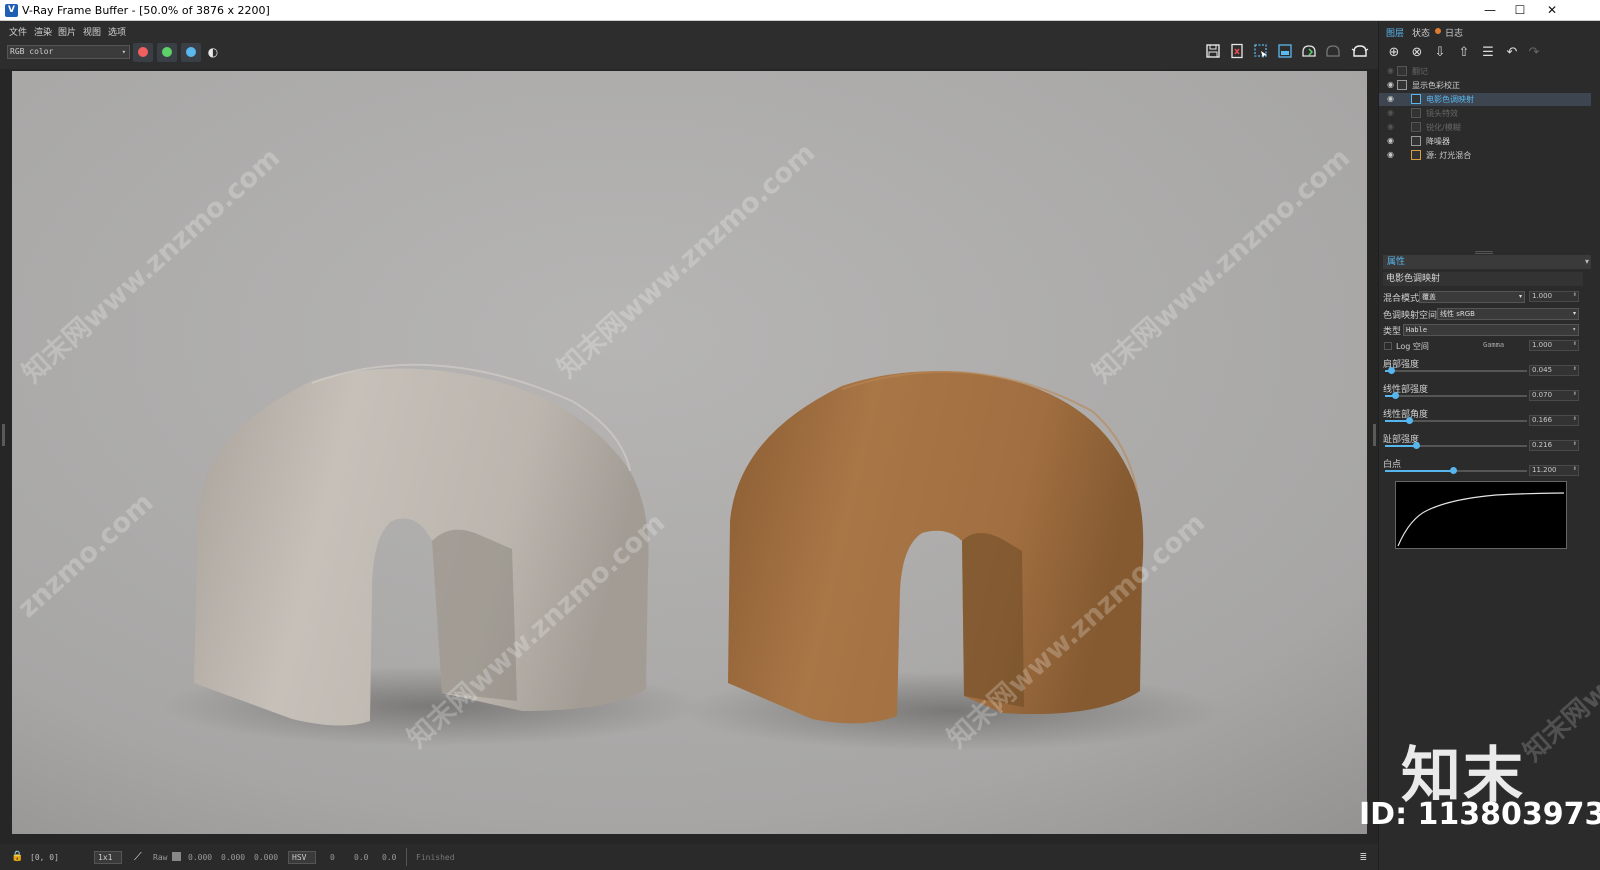  What do you see at coordinates (1485, 85) in the screenshot?
I see `layer-row: ◉ 显示色彩校正` at bounding box center [1485, 85].